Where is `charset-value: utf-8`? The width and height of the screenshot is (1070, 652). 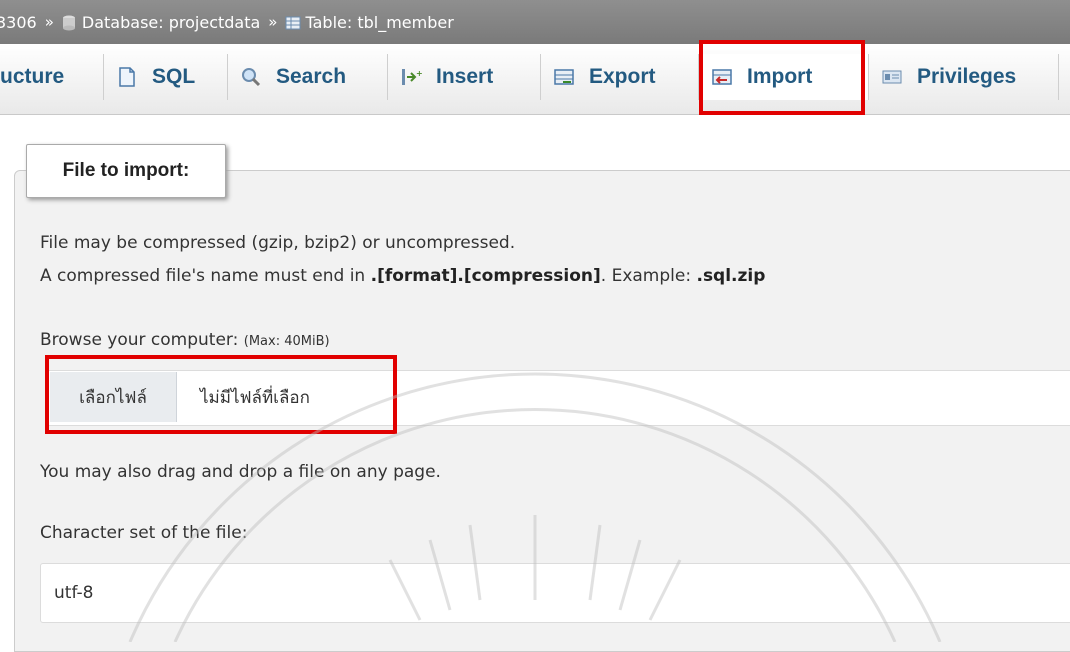 charset-value: utf-8 is located at coordinates (74, 593).